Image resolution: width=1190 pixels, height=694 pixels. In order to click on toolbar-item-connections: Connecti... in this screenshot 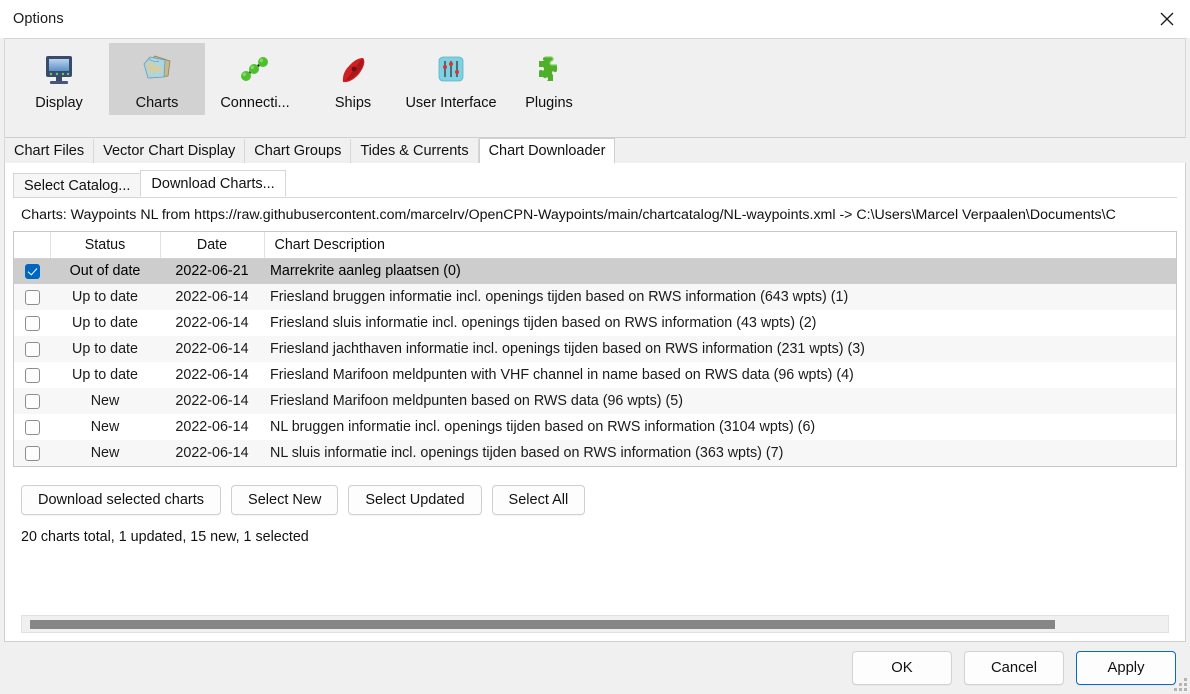, I will do `click(255, 79)`.